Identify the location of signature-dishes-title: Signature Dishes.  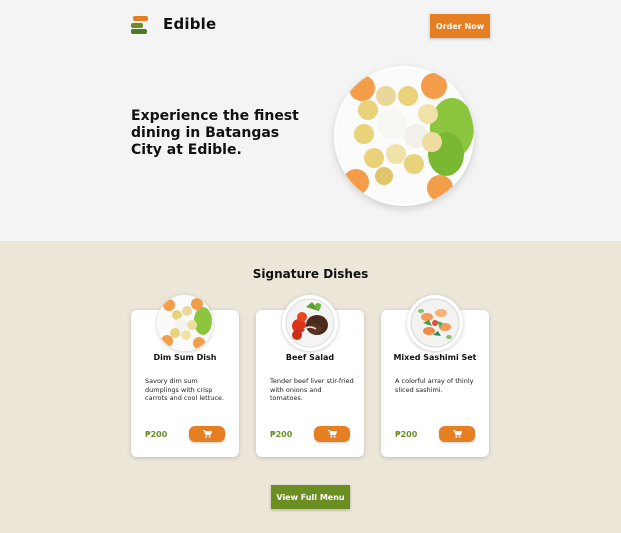
(310, 274).